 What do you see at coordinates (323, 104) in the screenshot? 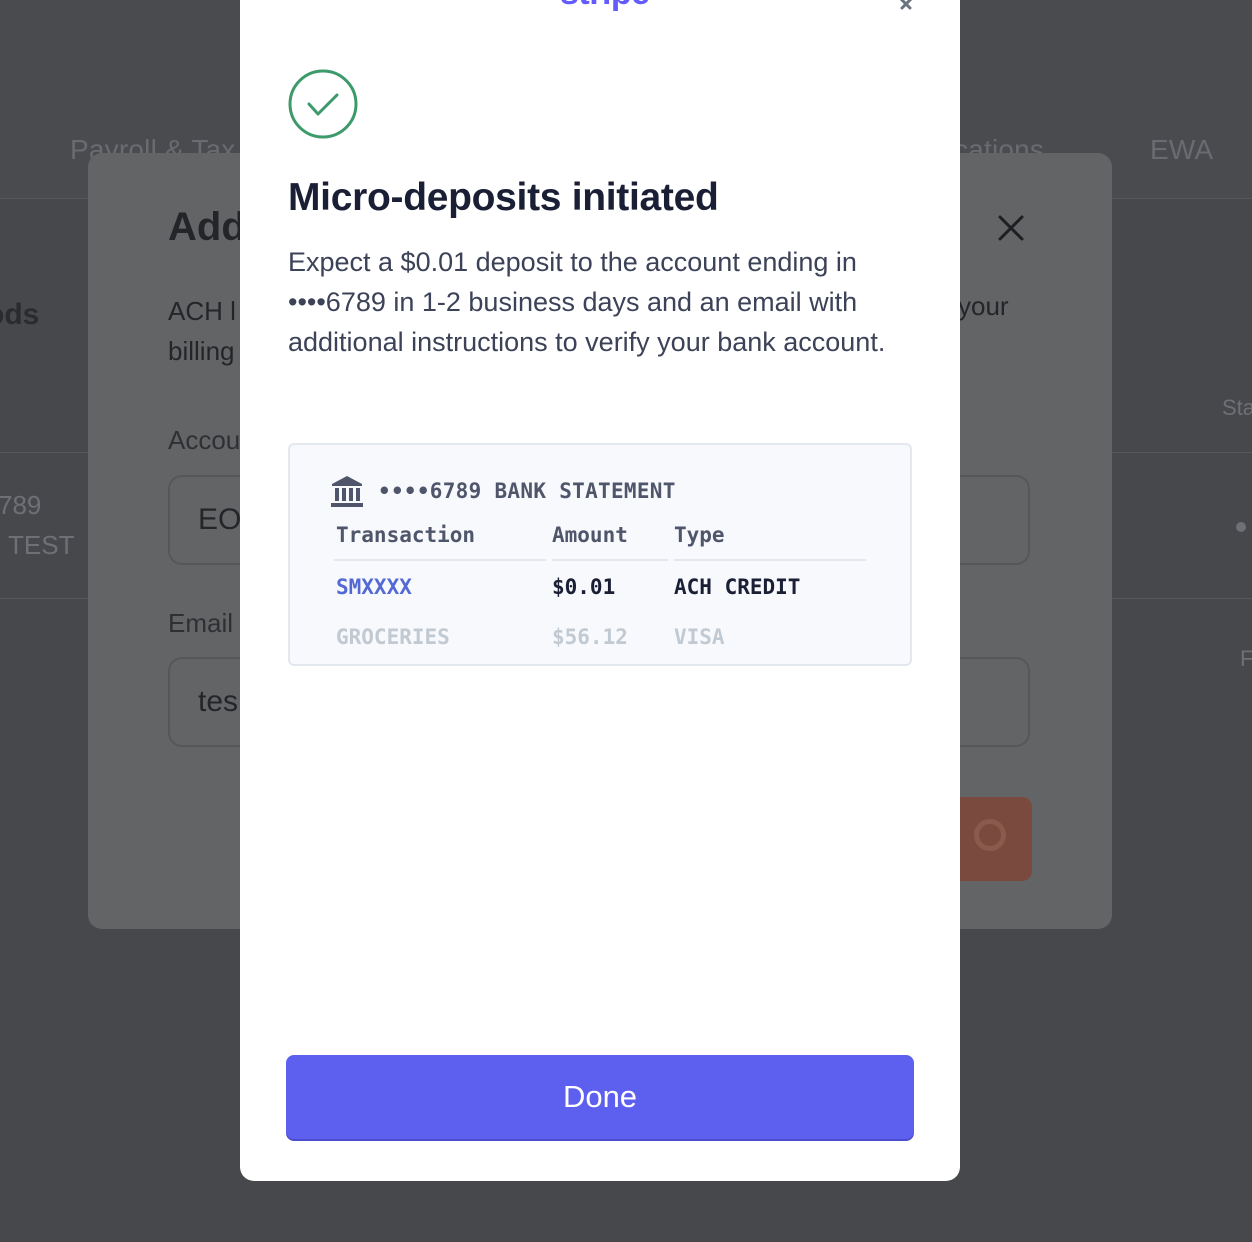
I see `check-circle-icon` at bounding box center [323, 104].